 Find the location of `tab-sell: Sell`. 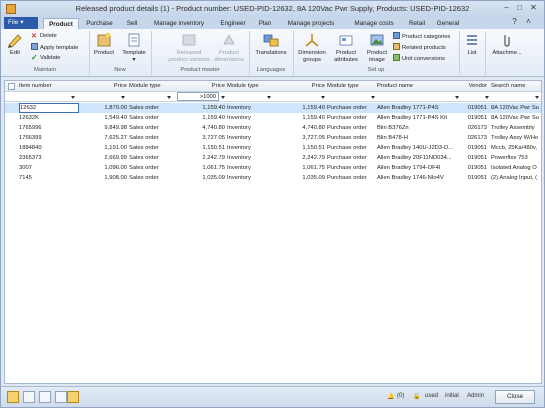

tab-sell: Sell is located at coordinates (132, 23).